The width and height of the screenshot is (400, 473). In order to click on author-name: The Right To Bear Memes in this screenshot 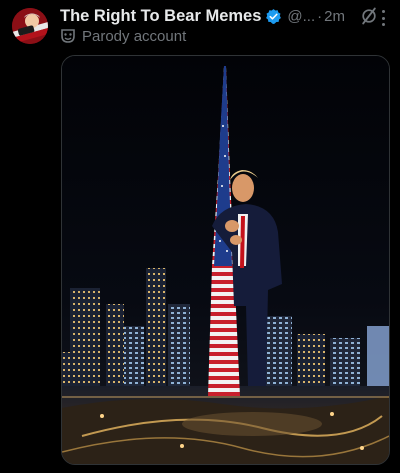, I will do `click(160, 16)`.